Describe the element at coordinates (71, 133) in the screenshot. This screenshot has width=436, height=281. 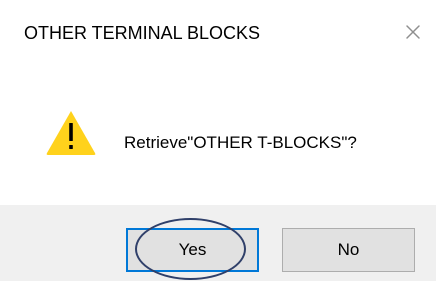
I see `warning-icon` at that location.